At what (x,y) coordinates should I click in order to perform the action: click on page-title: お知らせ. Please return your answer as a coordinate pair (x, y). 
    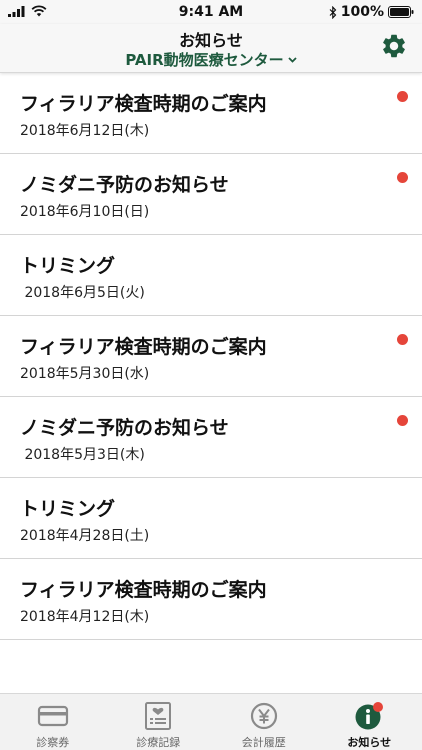
    Looking at the image, I should click on (211, 40).